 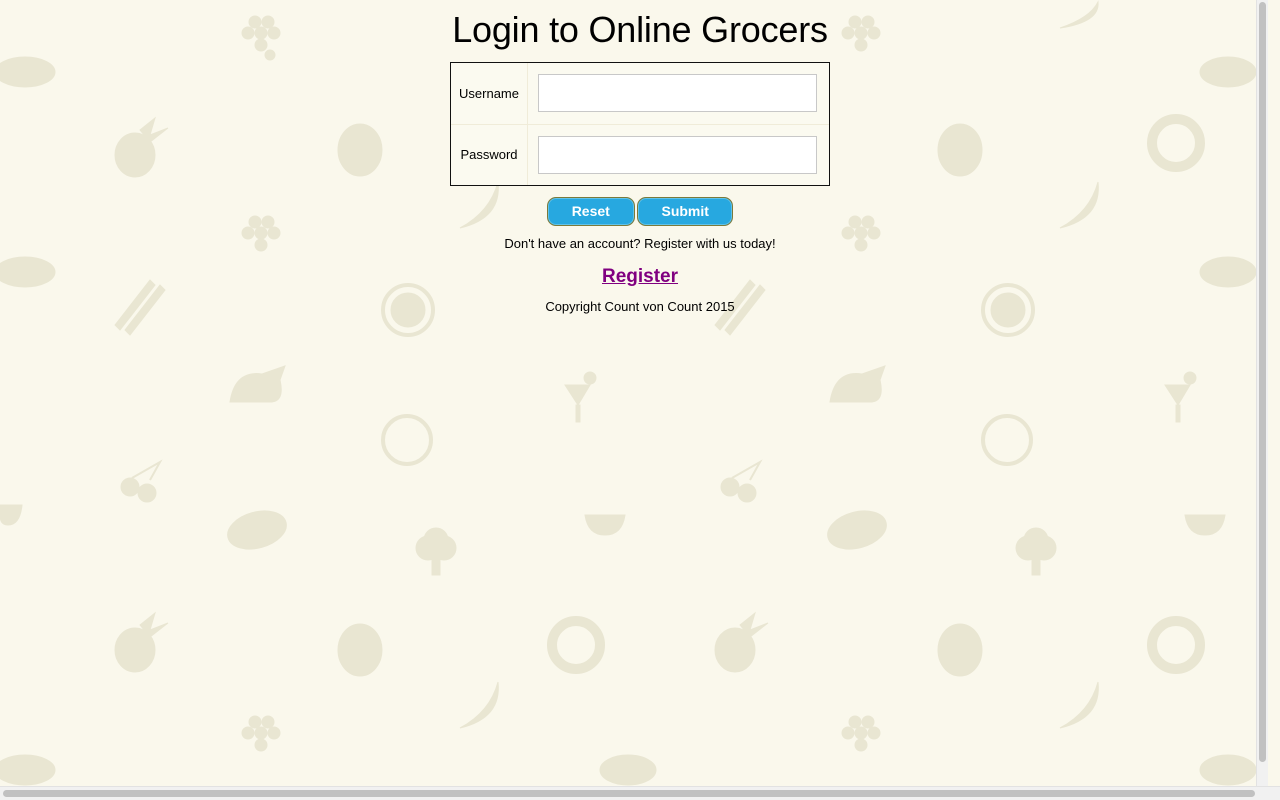 I want to click on form-buttons: Reset Submit, so click(x=634, y=212).